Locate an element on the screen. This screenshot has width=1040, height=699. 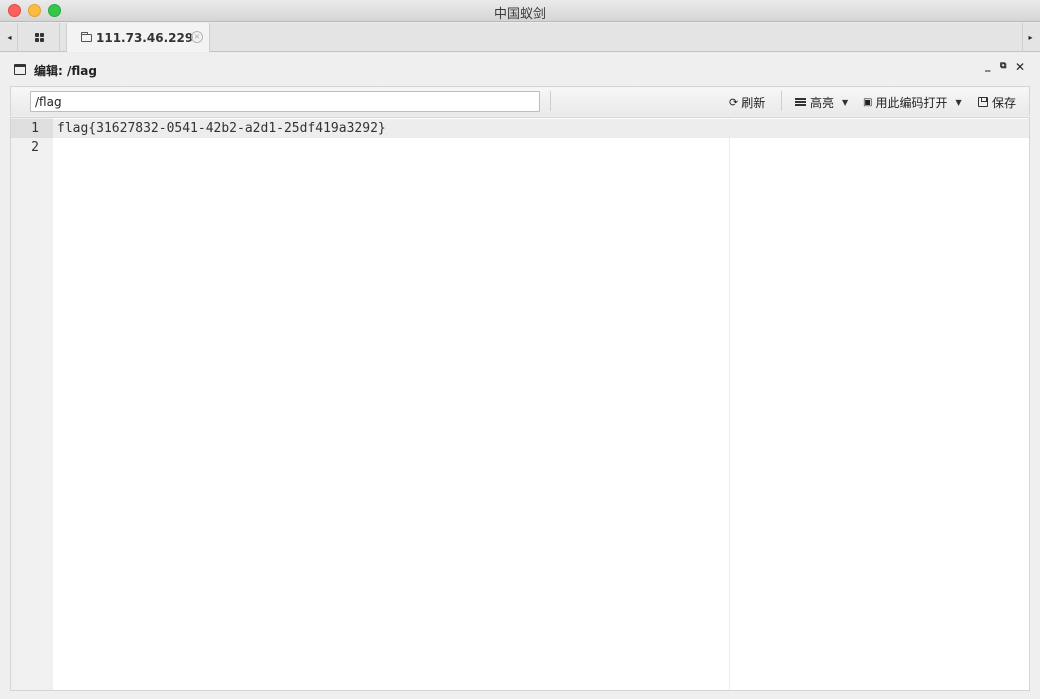
window-icon is located at coordinates (20, 69).